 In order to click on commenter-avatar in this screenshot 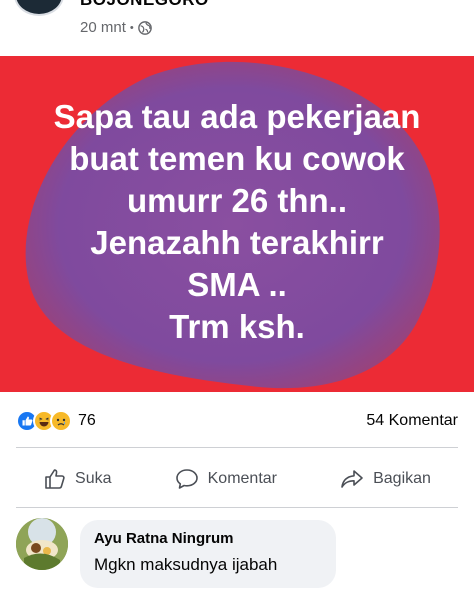, I will do `click(42, 544)`.